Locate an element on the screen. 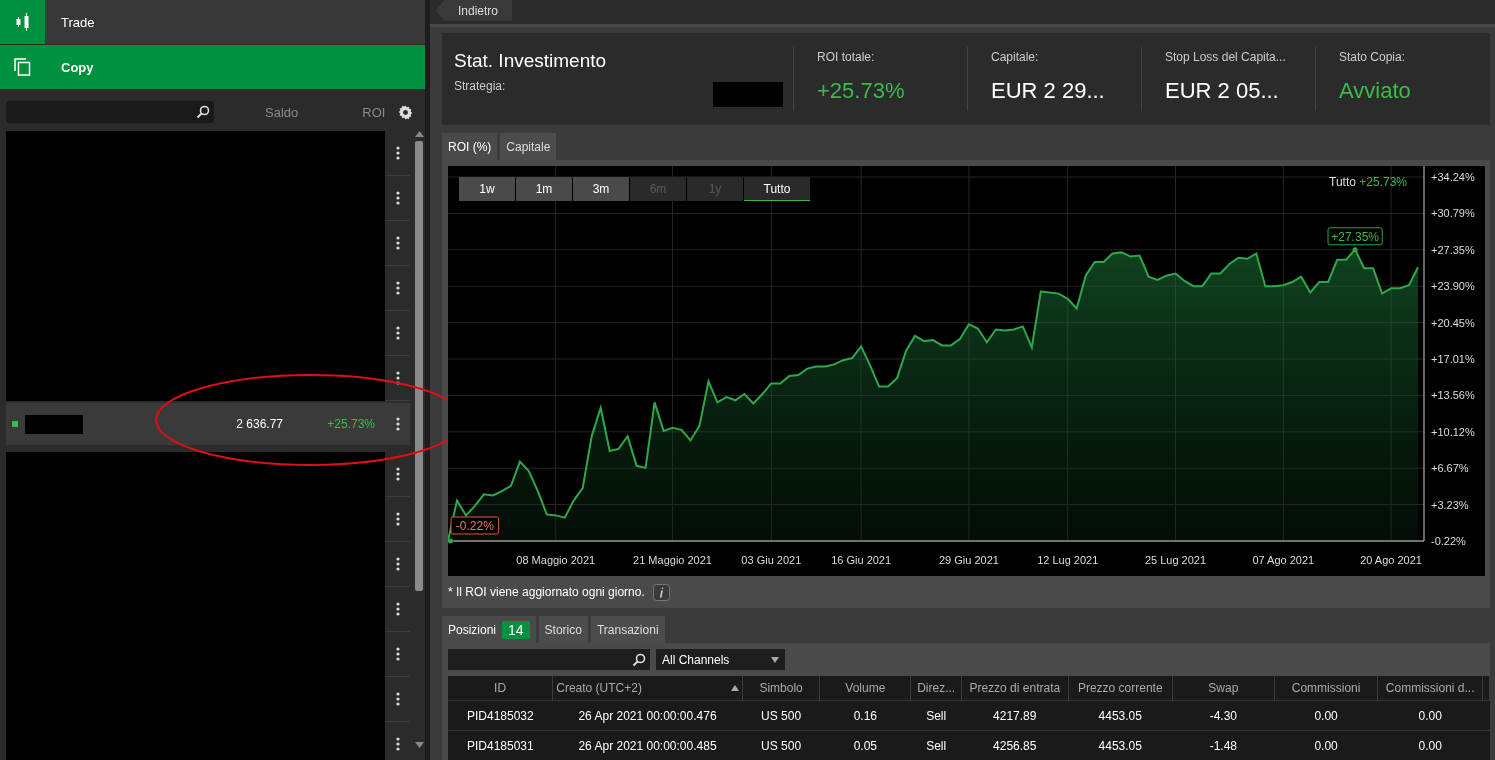 This screenshot has width=1495, height=760. column-header: Commissioni is located at coordinates (1326, 688).